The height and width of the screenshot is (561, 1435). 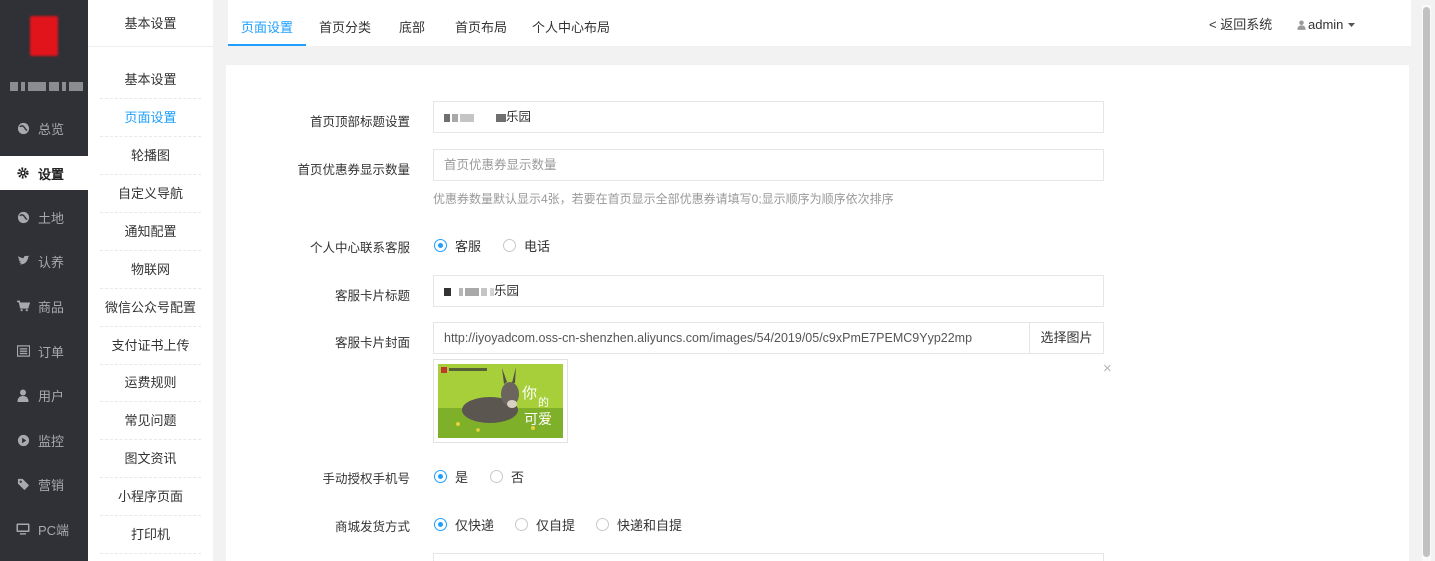 I want to click on radio-label: 快递和自提, so click(x=650, y=525).